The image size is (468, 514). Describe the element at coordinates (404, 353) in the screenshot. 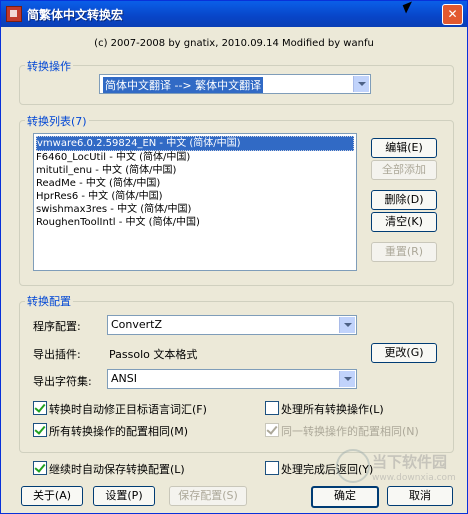

I see `change-button: 更改(G)` at that location.